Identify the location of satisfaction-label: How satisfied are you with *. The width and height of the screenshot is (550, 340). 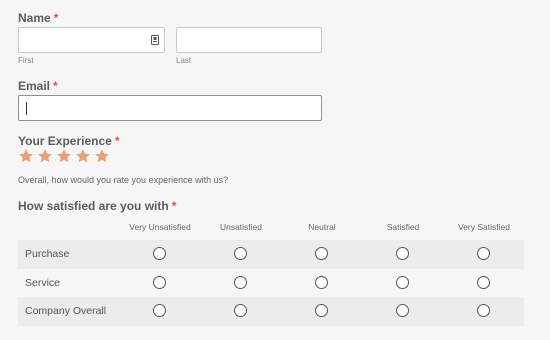
(97, 206).